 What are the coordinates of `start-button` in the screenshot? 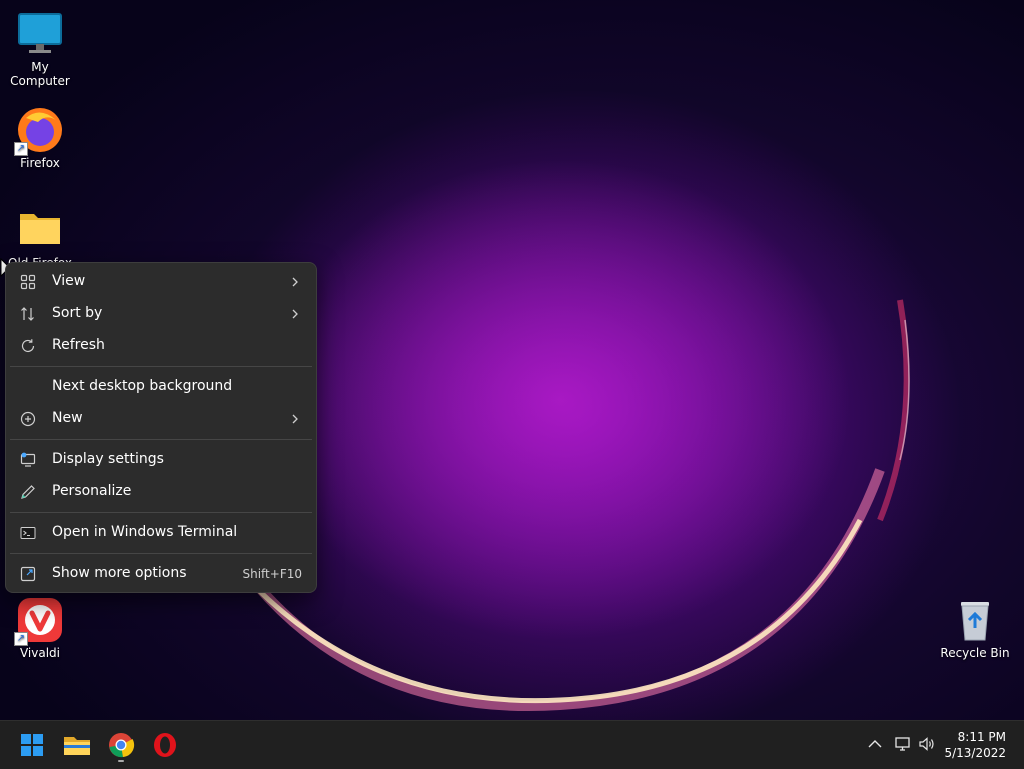 It's located at (32, 745).